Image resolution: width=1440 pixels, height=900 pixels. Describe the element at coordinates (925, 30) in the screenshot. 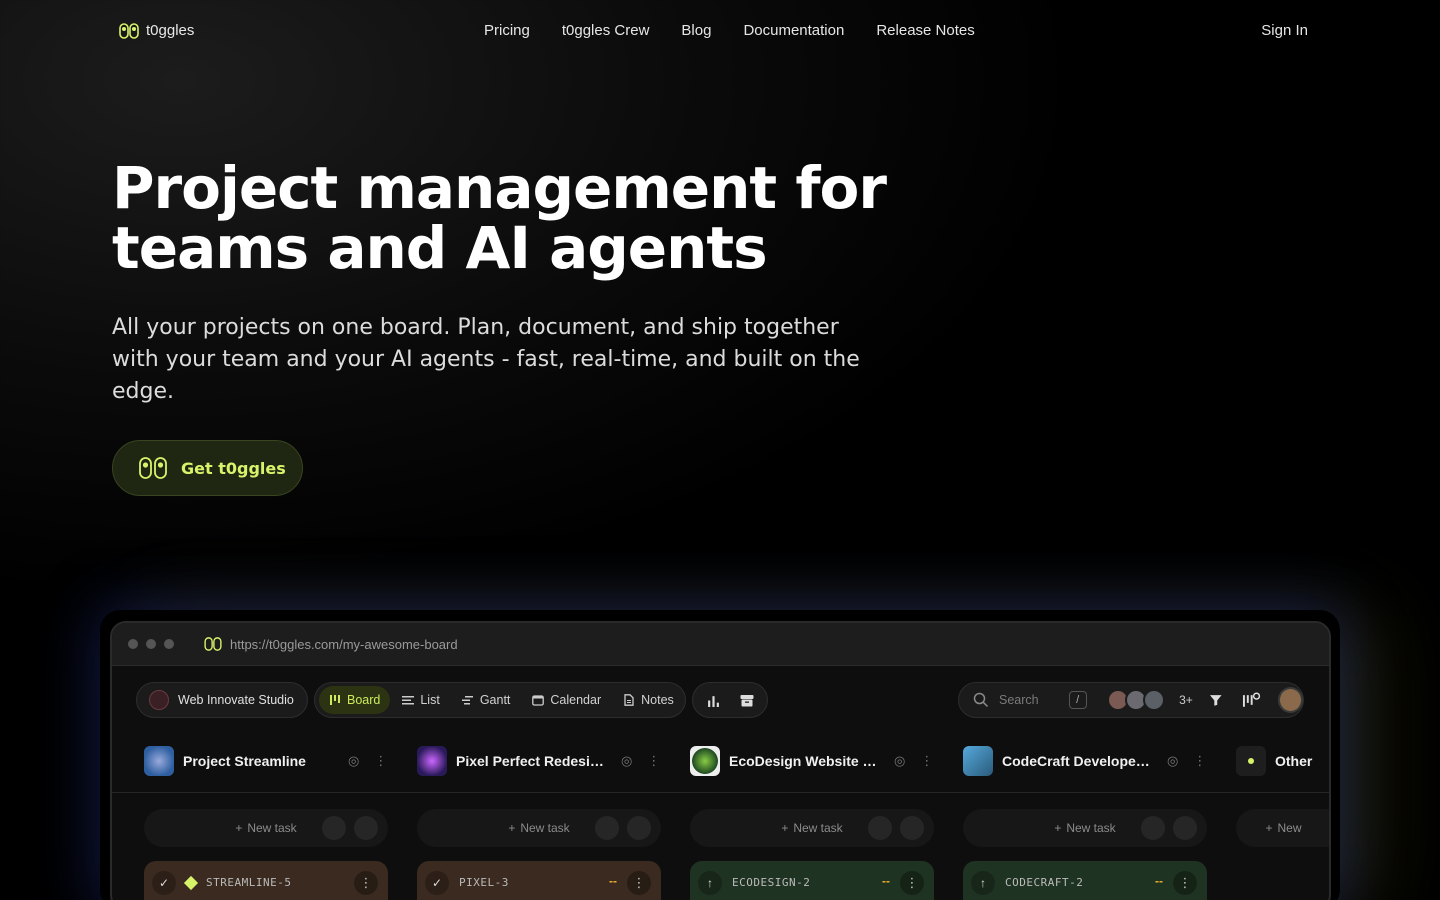

I see `nav-link-release-notes: Release Notes` at that location.